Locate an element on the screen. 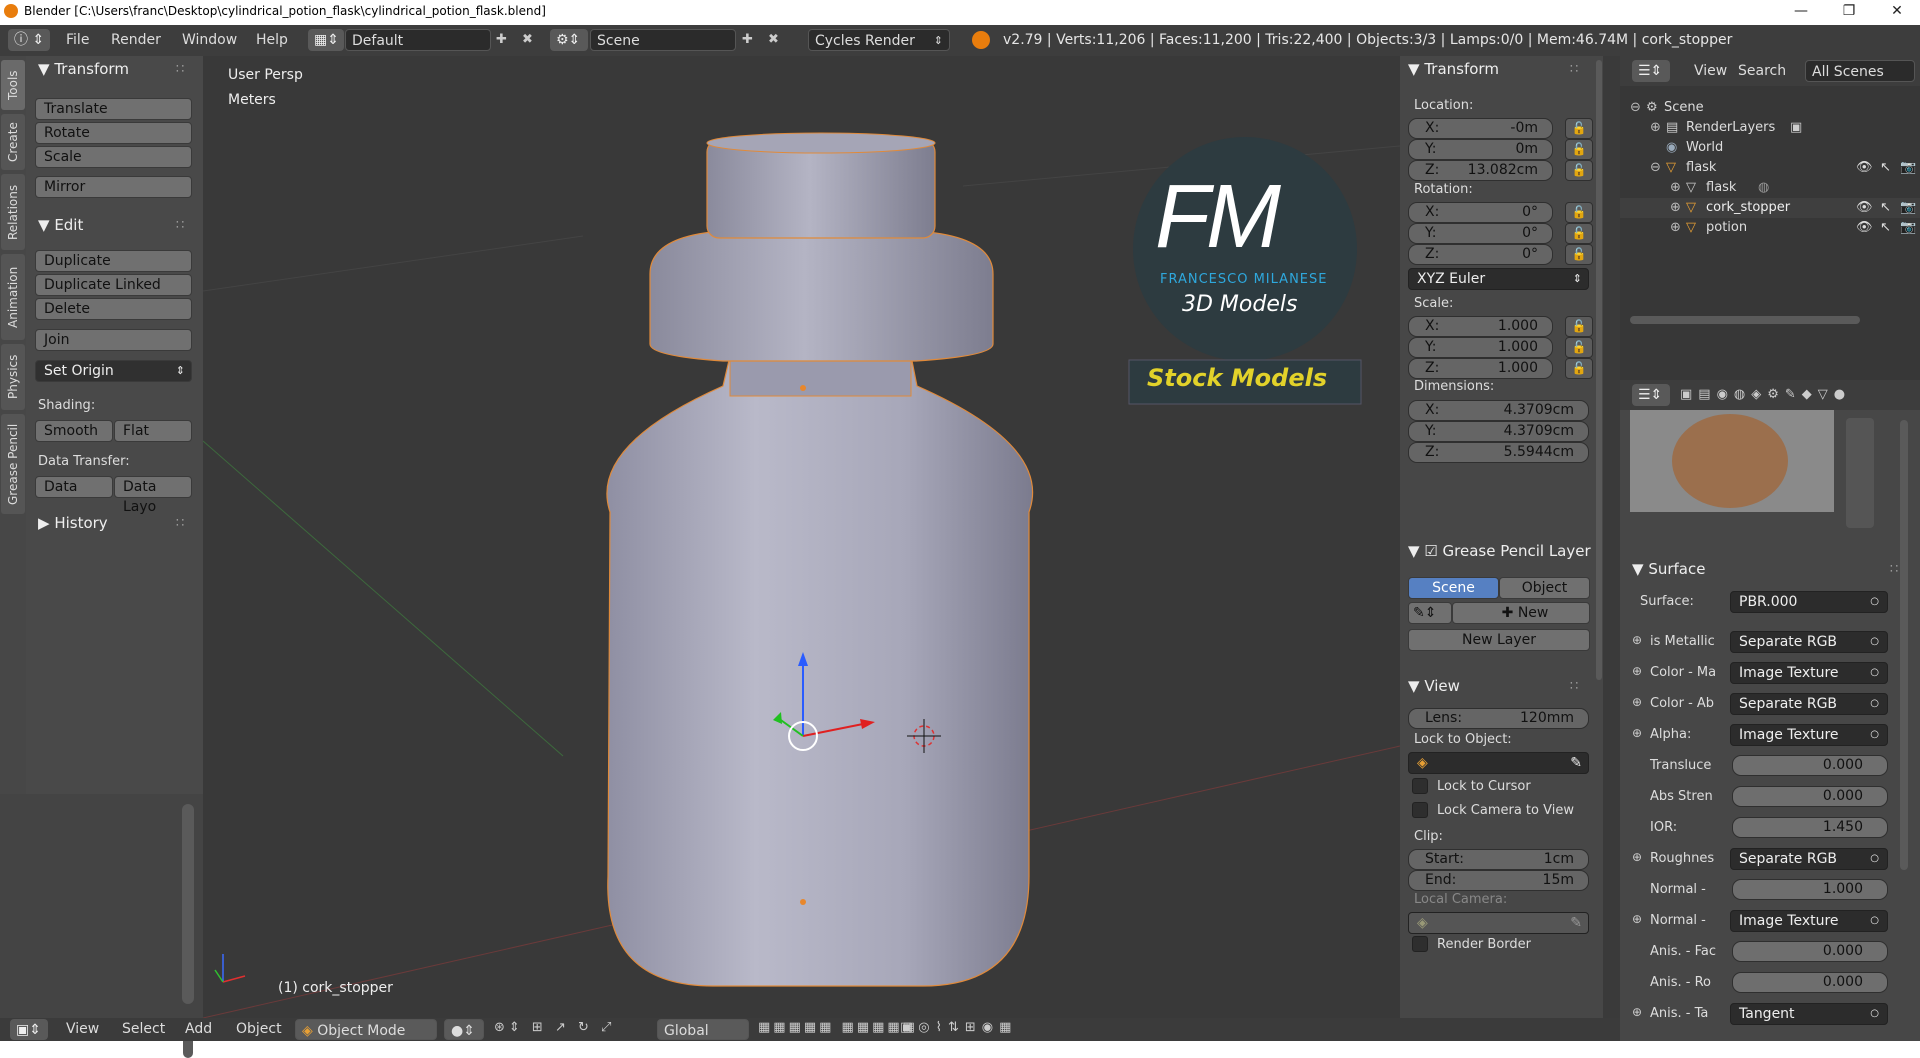 The height and width of the screenshot is (1058, 1920). rotation-z-field: Z: 0° is located at coordinates (1480, 254).